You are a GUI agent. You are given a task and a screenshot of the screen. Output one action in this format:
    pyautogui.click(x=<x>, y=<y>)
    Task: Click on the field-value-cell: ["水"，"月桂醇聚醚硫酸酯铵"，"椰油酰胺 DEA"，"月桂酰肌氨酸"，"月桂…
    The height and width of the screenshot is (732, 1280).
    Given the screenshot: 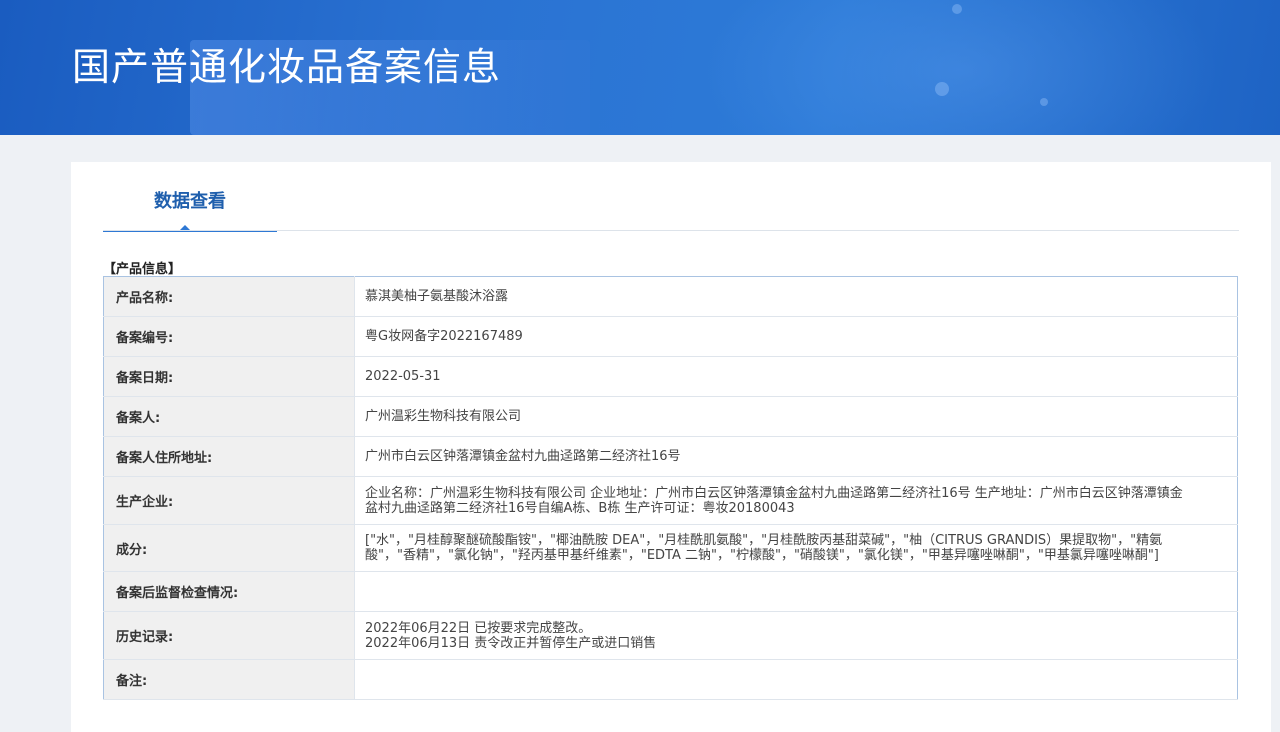 What is the action you would take?
    pyautogui.click(x=796, y=548)
    